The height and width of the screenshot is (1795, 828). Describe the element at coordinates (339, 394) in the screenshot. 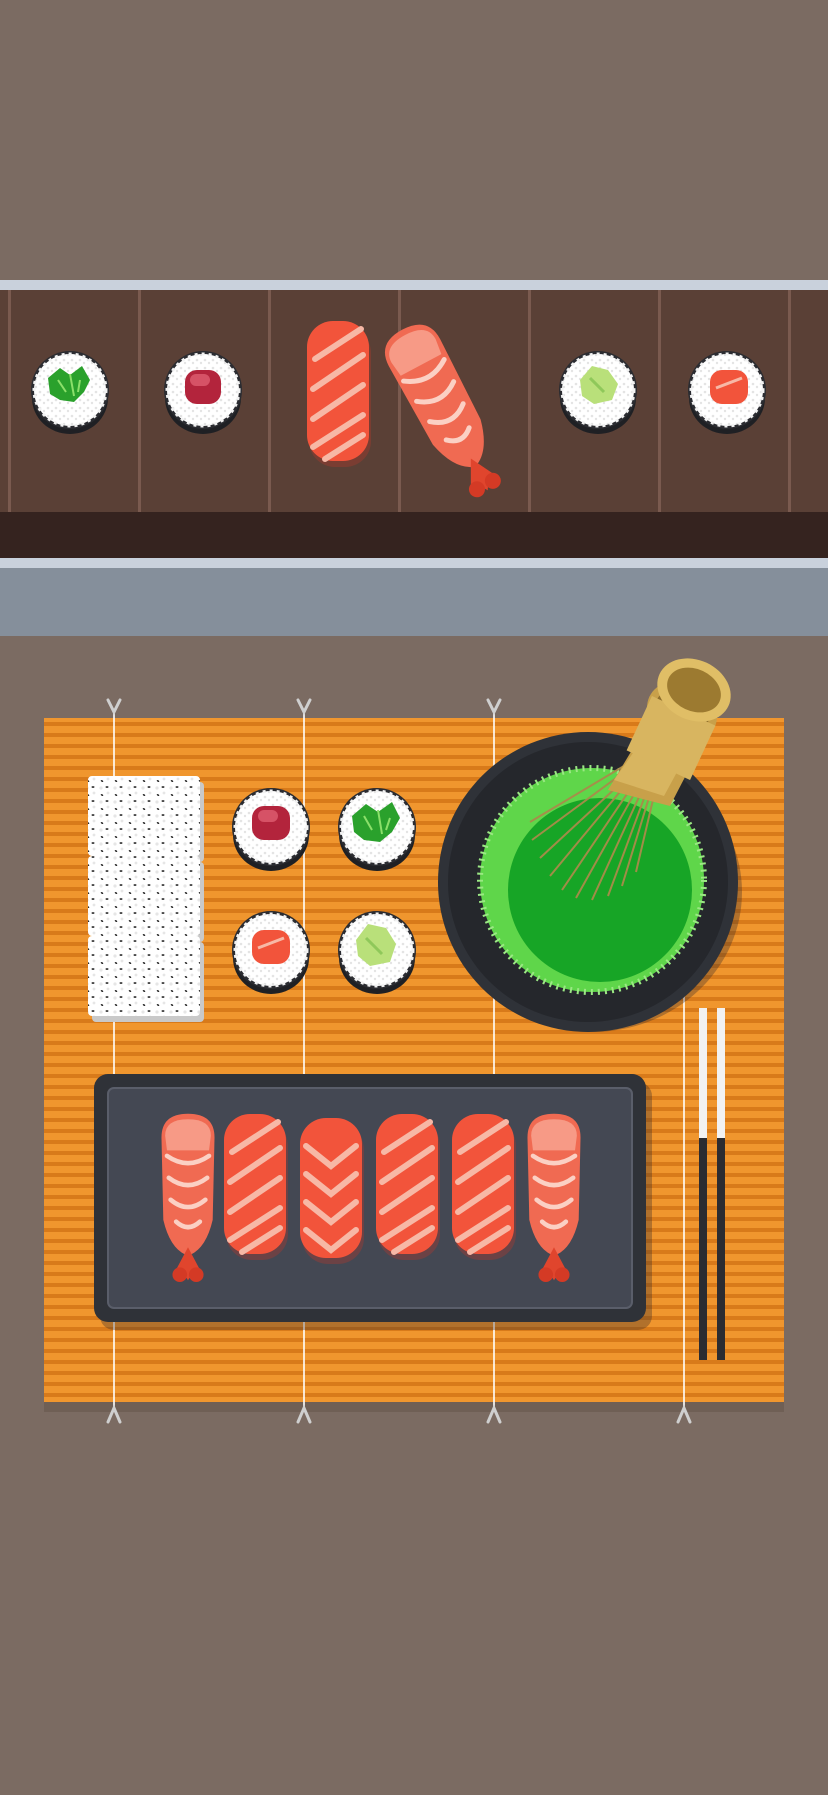

I see `conveyor-salmon-nigiri` at that location.